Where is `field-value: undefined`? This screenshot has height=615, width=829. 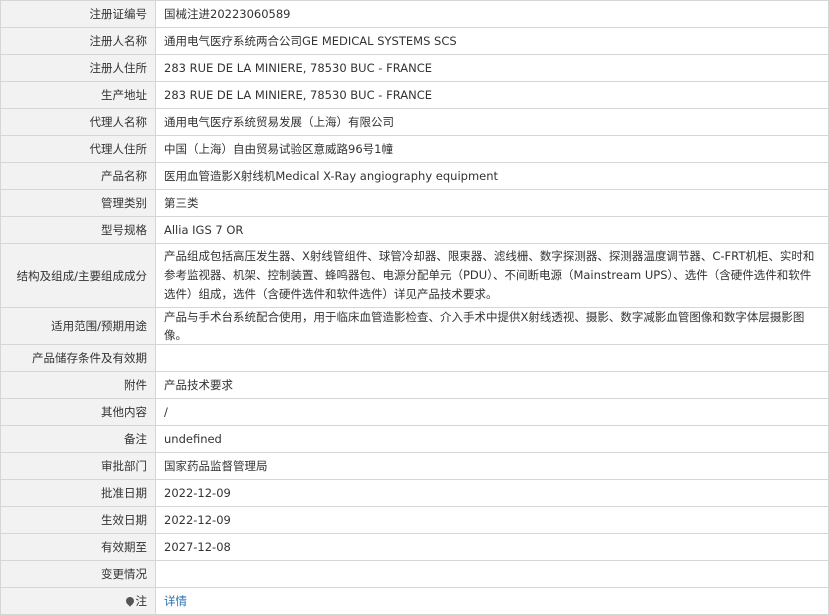 field-value: undefined is located at coordinates (492, 439).